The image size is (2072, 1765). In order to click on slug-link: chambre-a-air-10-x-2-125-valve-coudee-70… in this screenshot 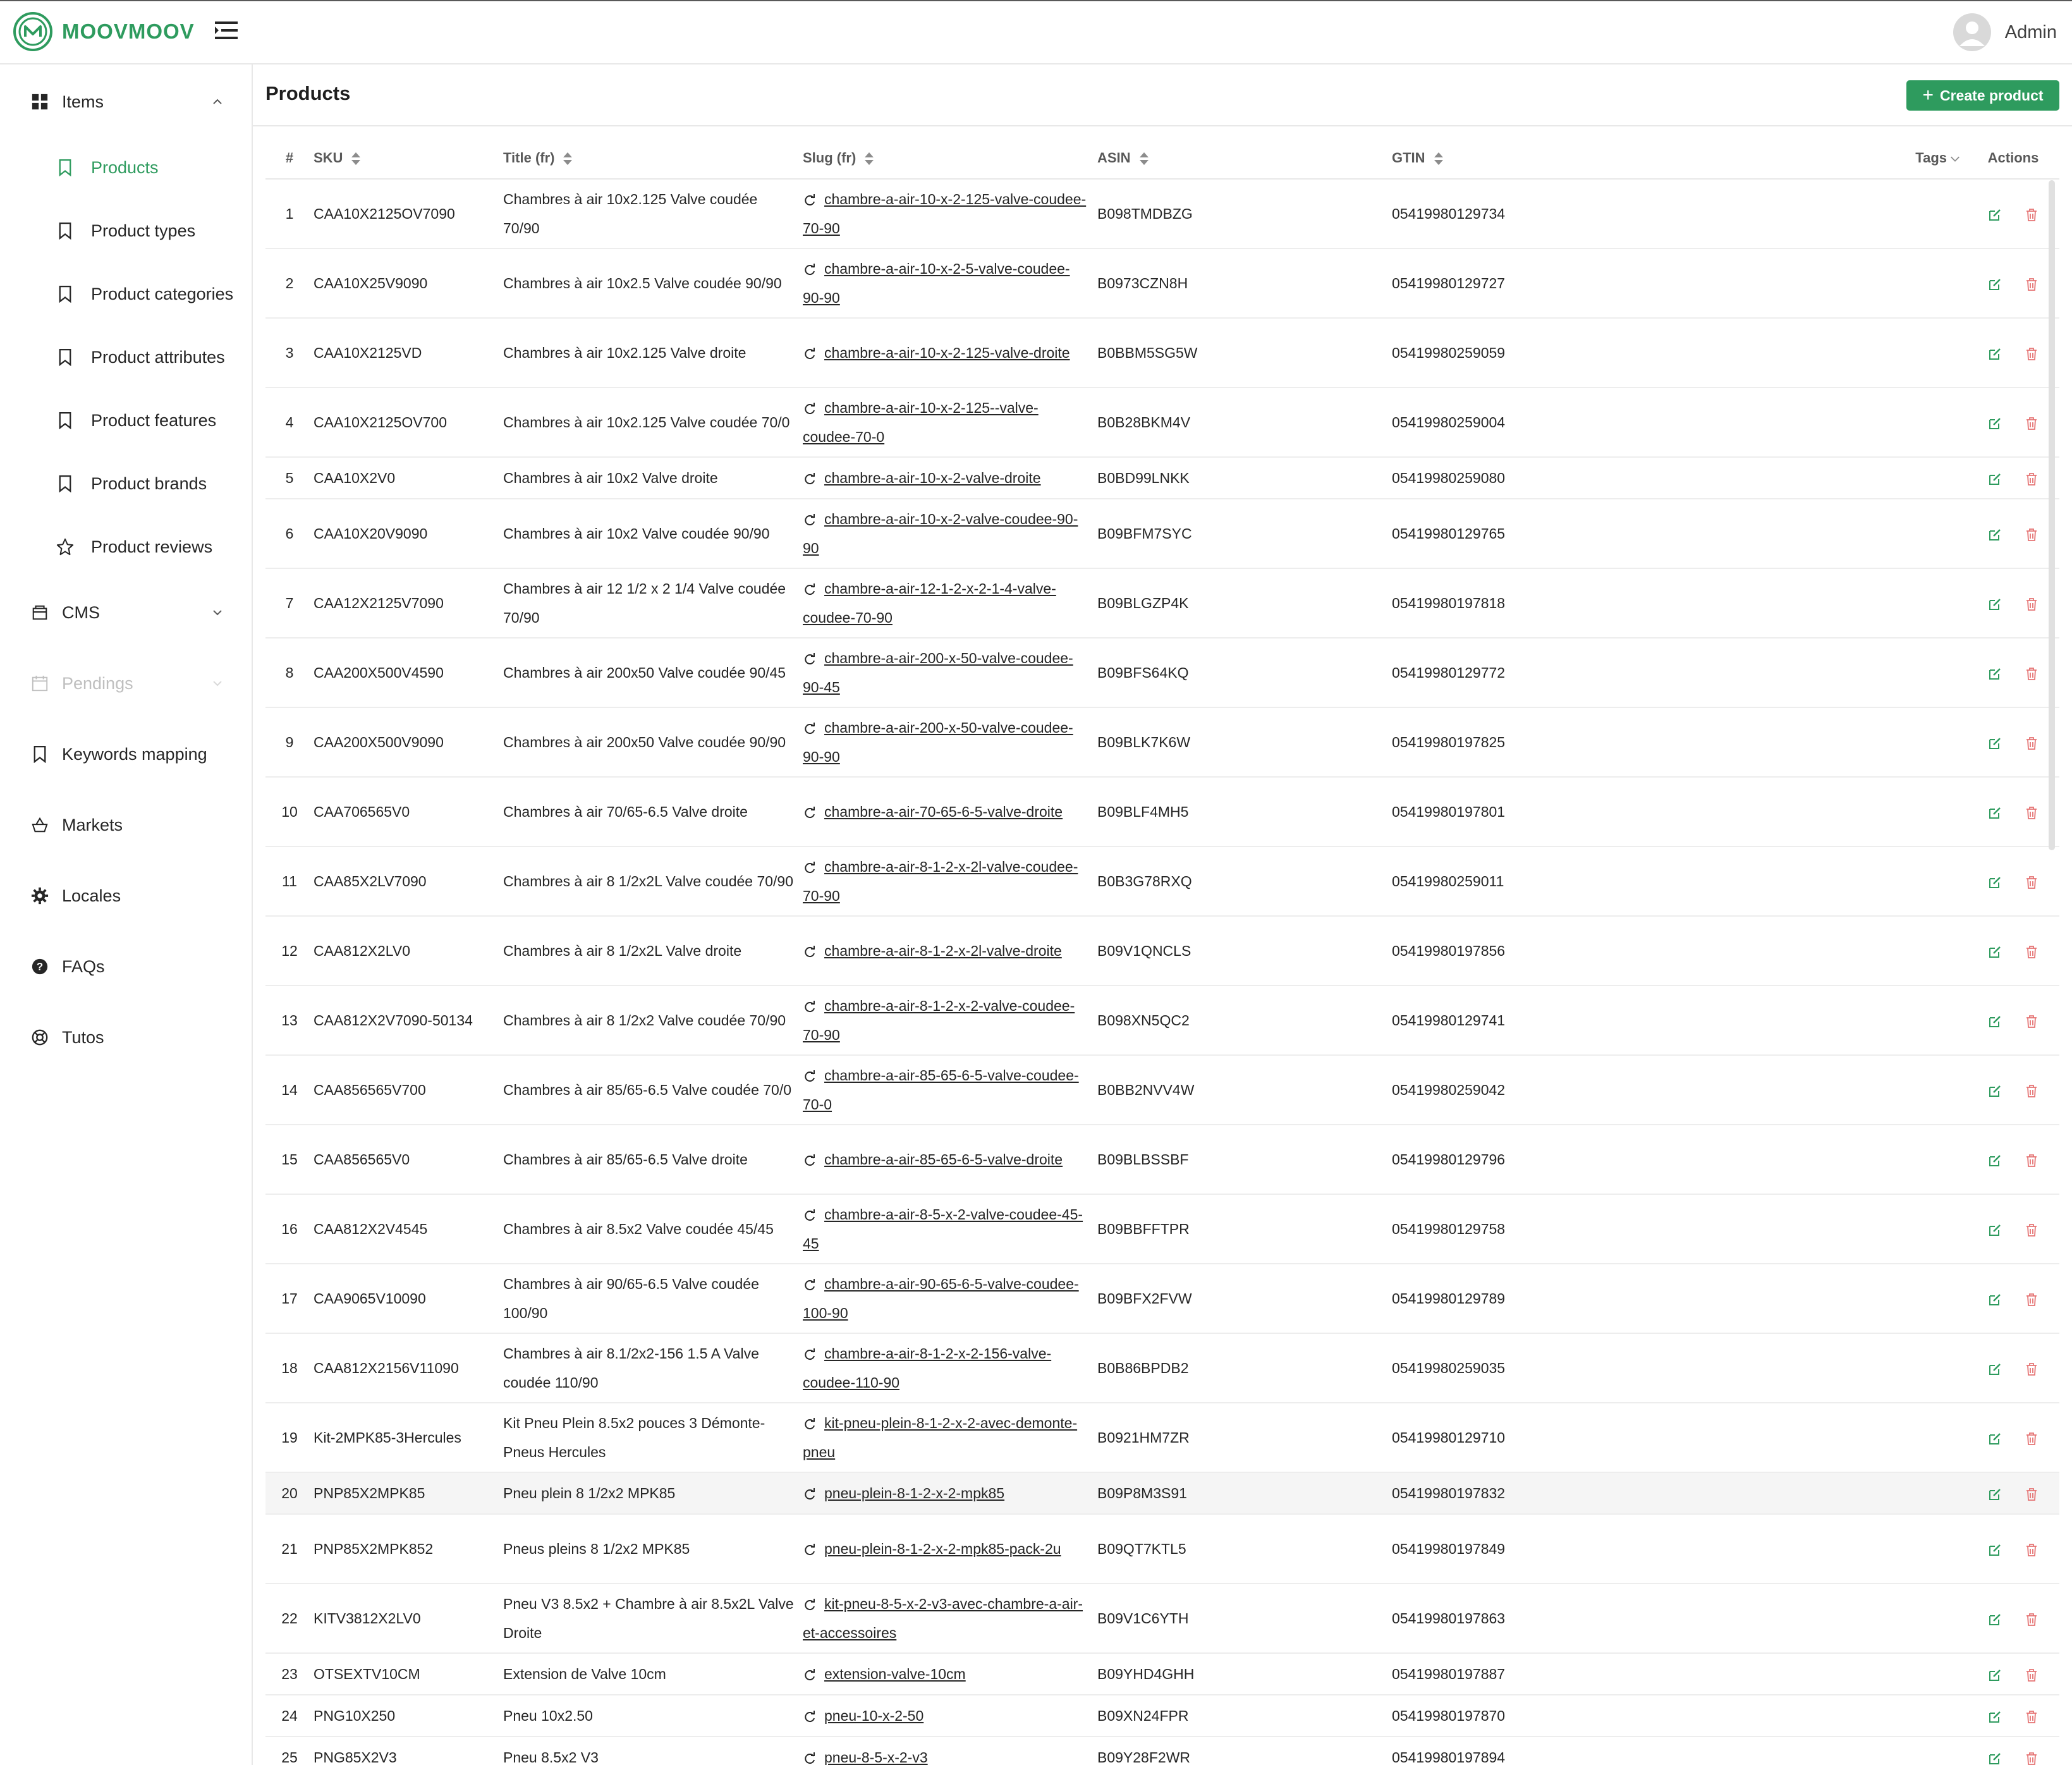, I will do `click(944, 213)`.